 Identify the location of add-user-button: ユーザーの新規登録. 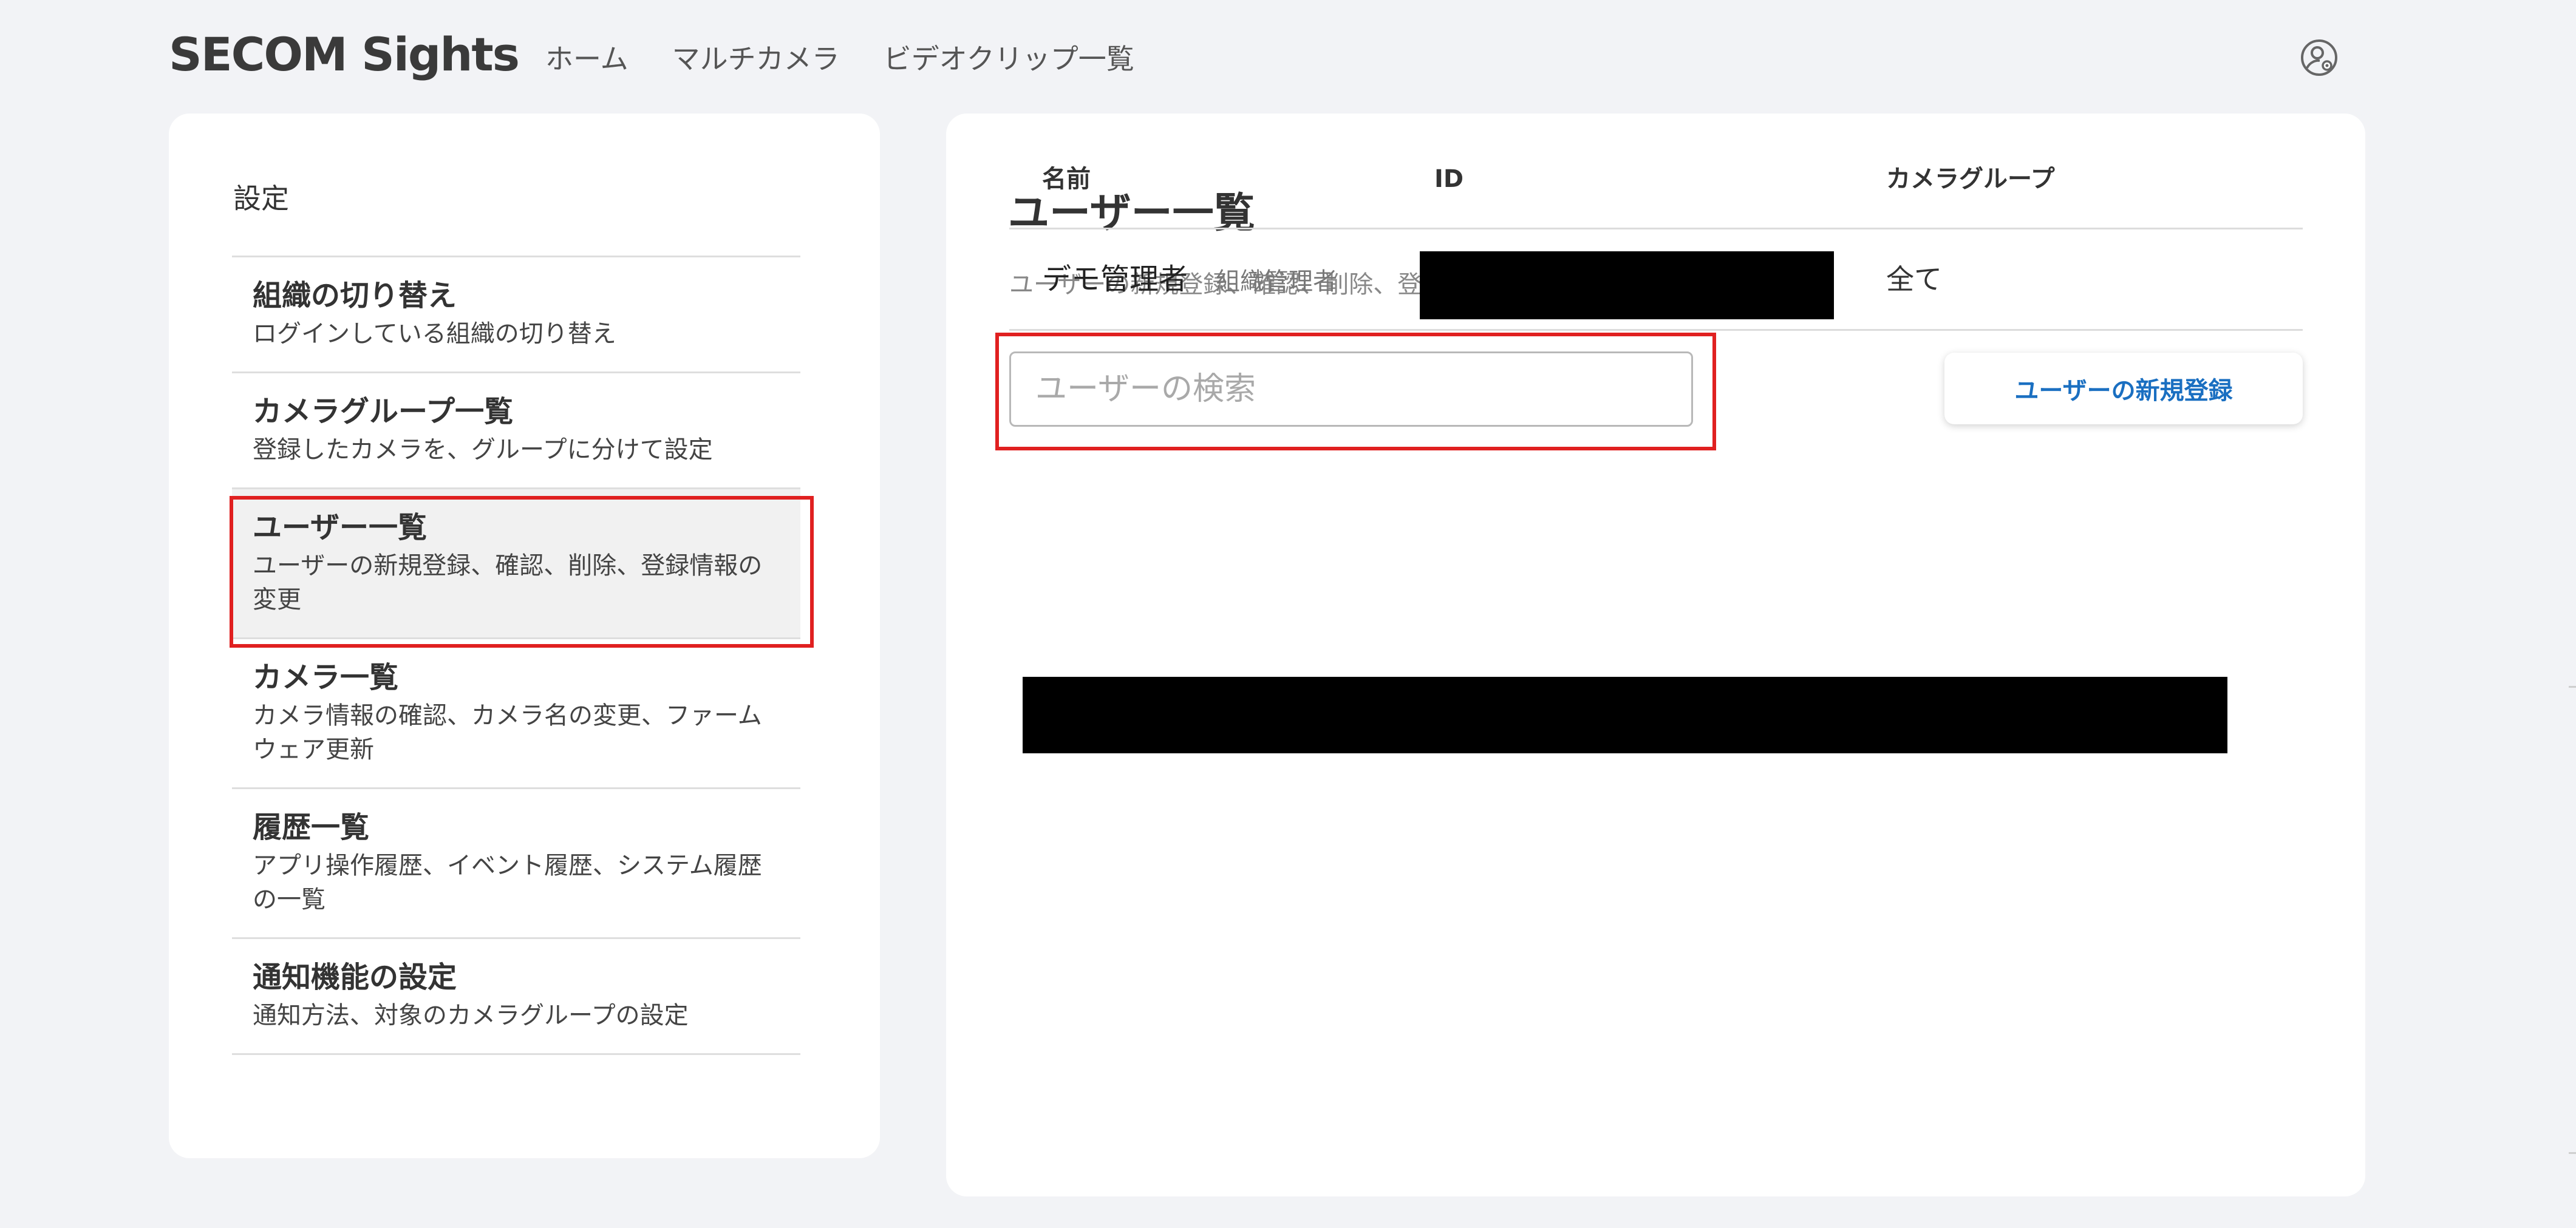
(2123, 389).